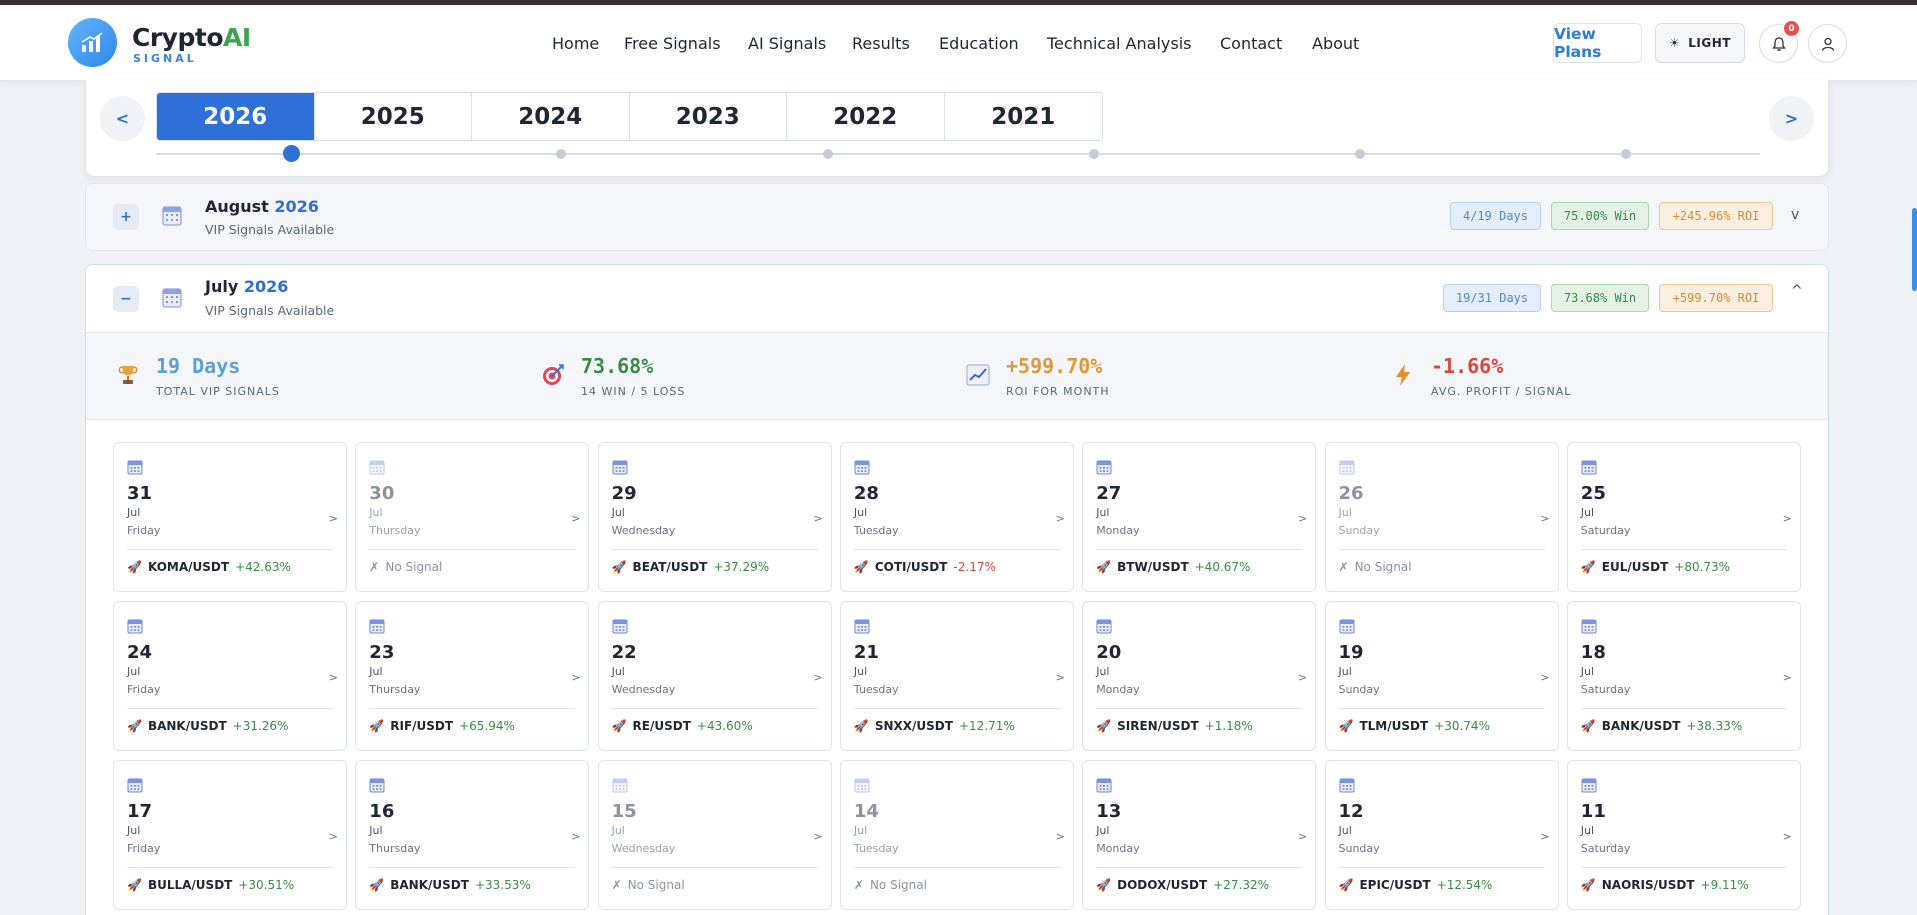 This screenshot has width=1917, height=915. What do you see at coordinates (714, 517) in the screenshot?
I see `day-card: 29 Jul Wednesday > 🚀 BEAT/USDT +37.29%` at bounding box center [714, 517].